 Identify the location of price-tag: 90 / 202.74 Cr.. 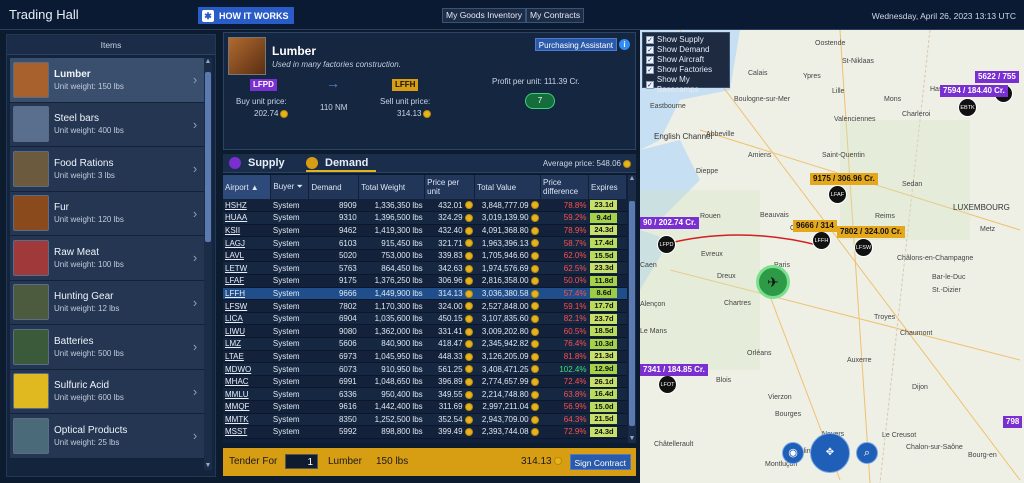
(669, 223).